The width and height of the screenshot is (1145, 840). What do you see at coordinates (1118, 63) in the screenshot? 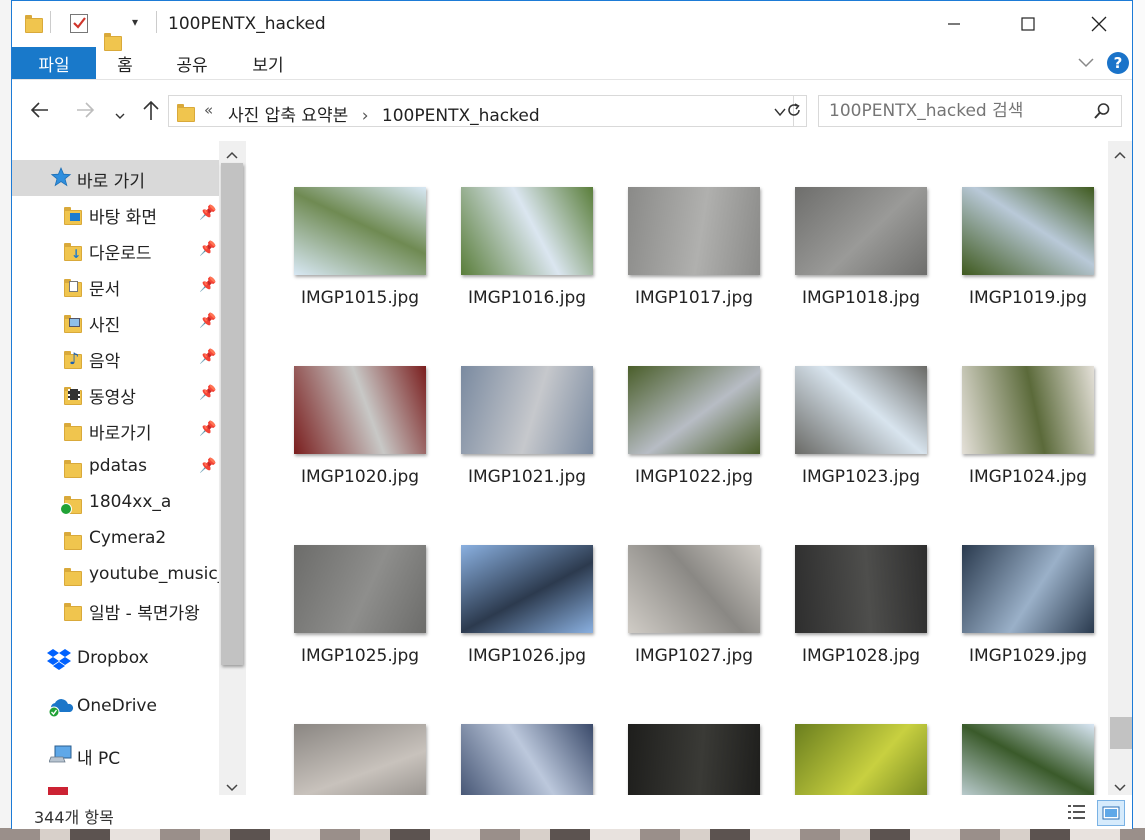
I see `help-icon: ?` at bounding box center [1118, 63].